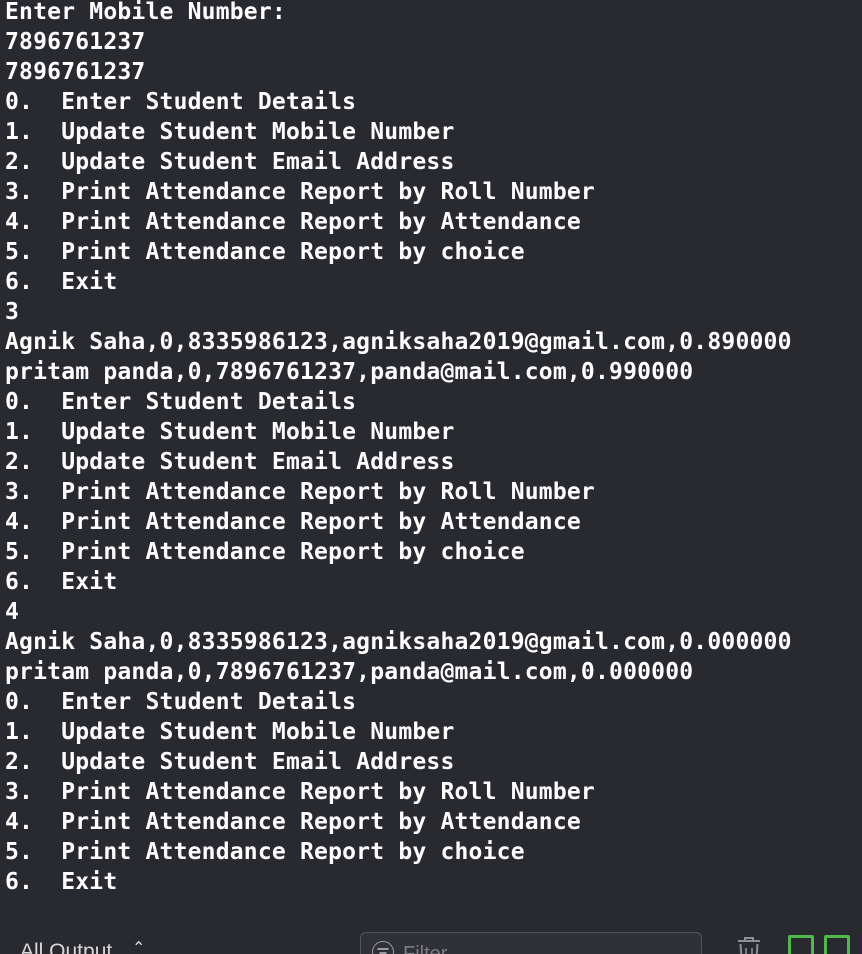 The image size is (862, 954). I want to click on console-toolbar: All Output ⌃, so click(431, 932).